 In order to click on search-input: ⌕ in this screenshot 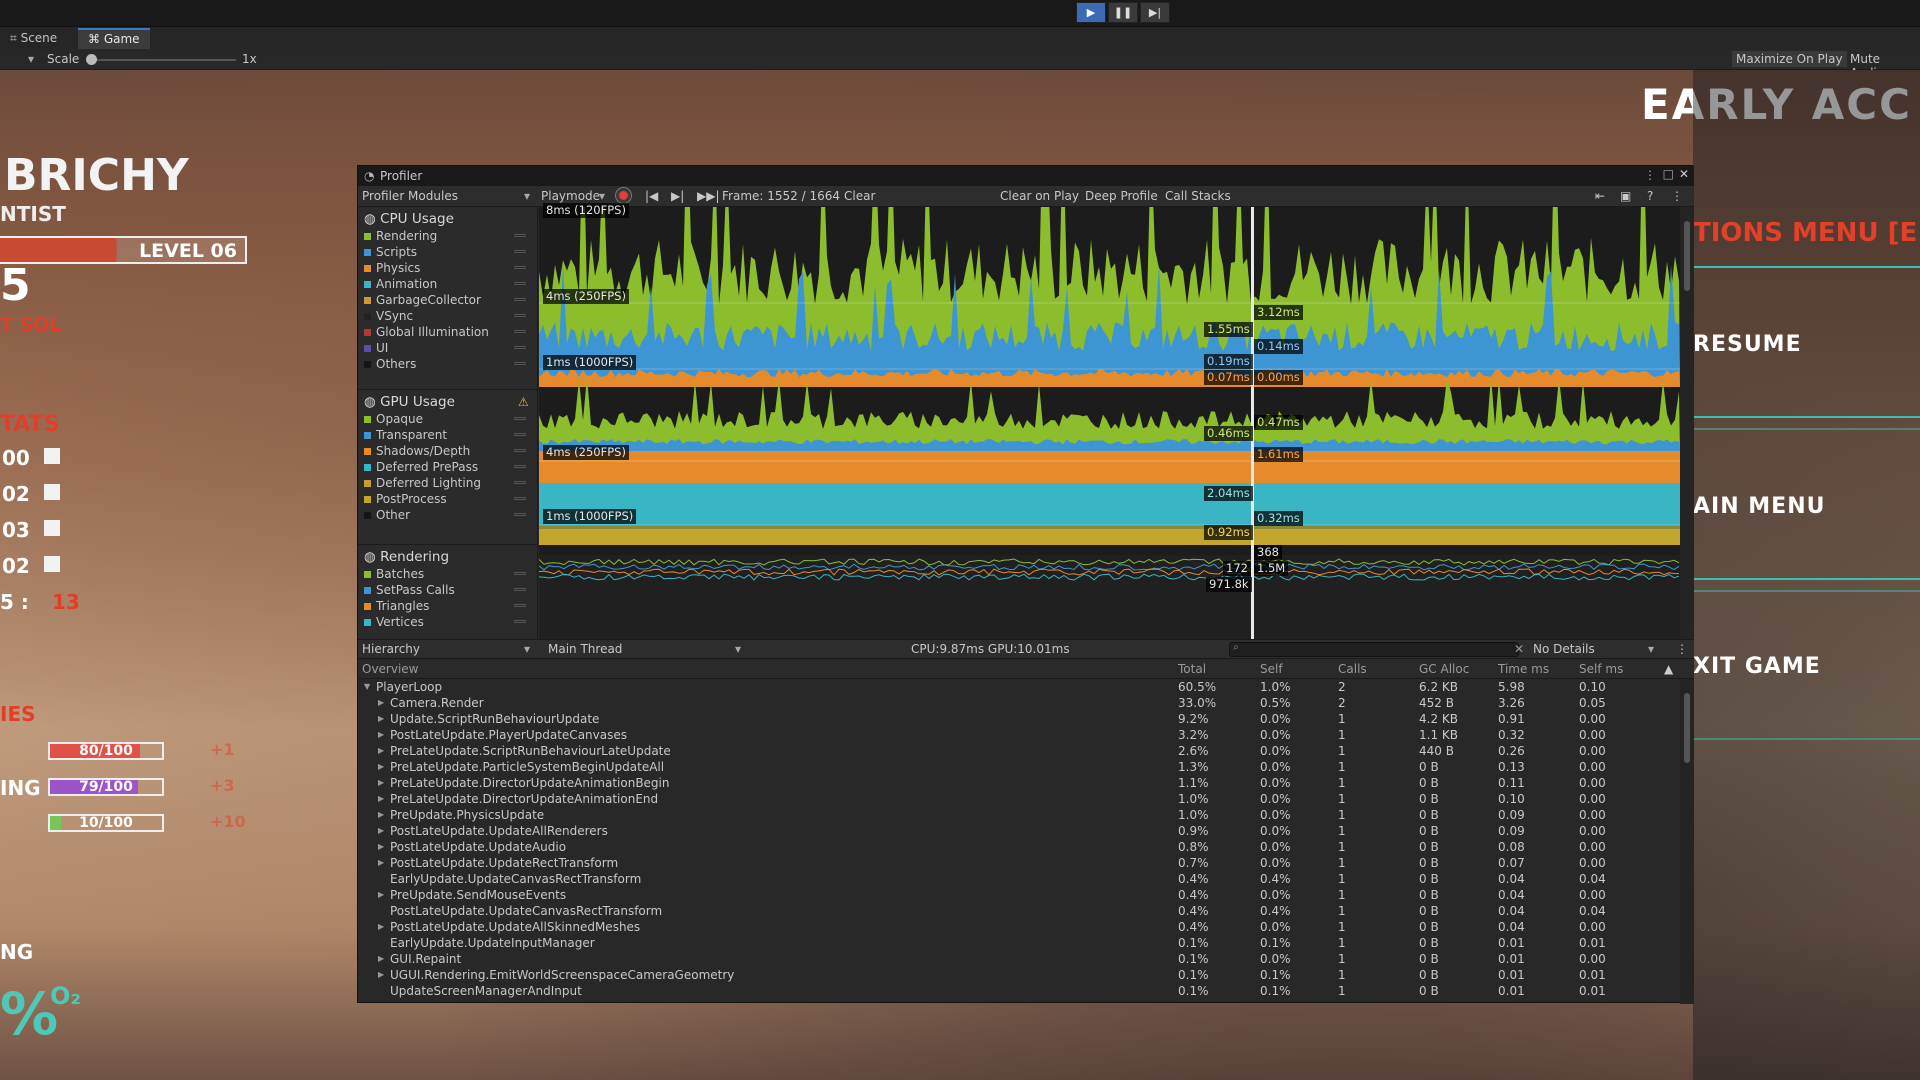, I will do `click(1374, 649)`.